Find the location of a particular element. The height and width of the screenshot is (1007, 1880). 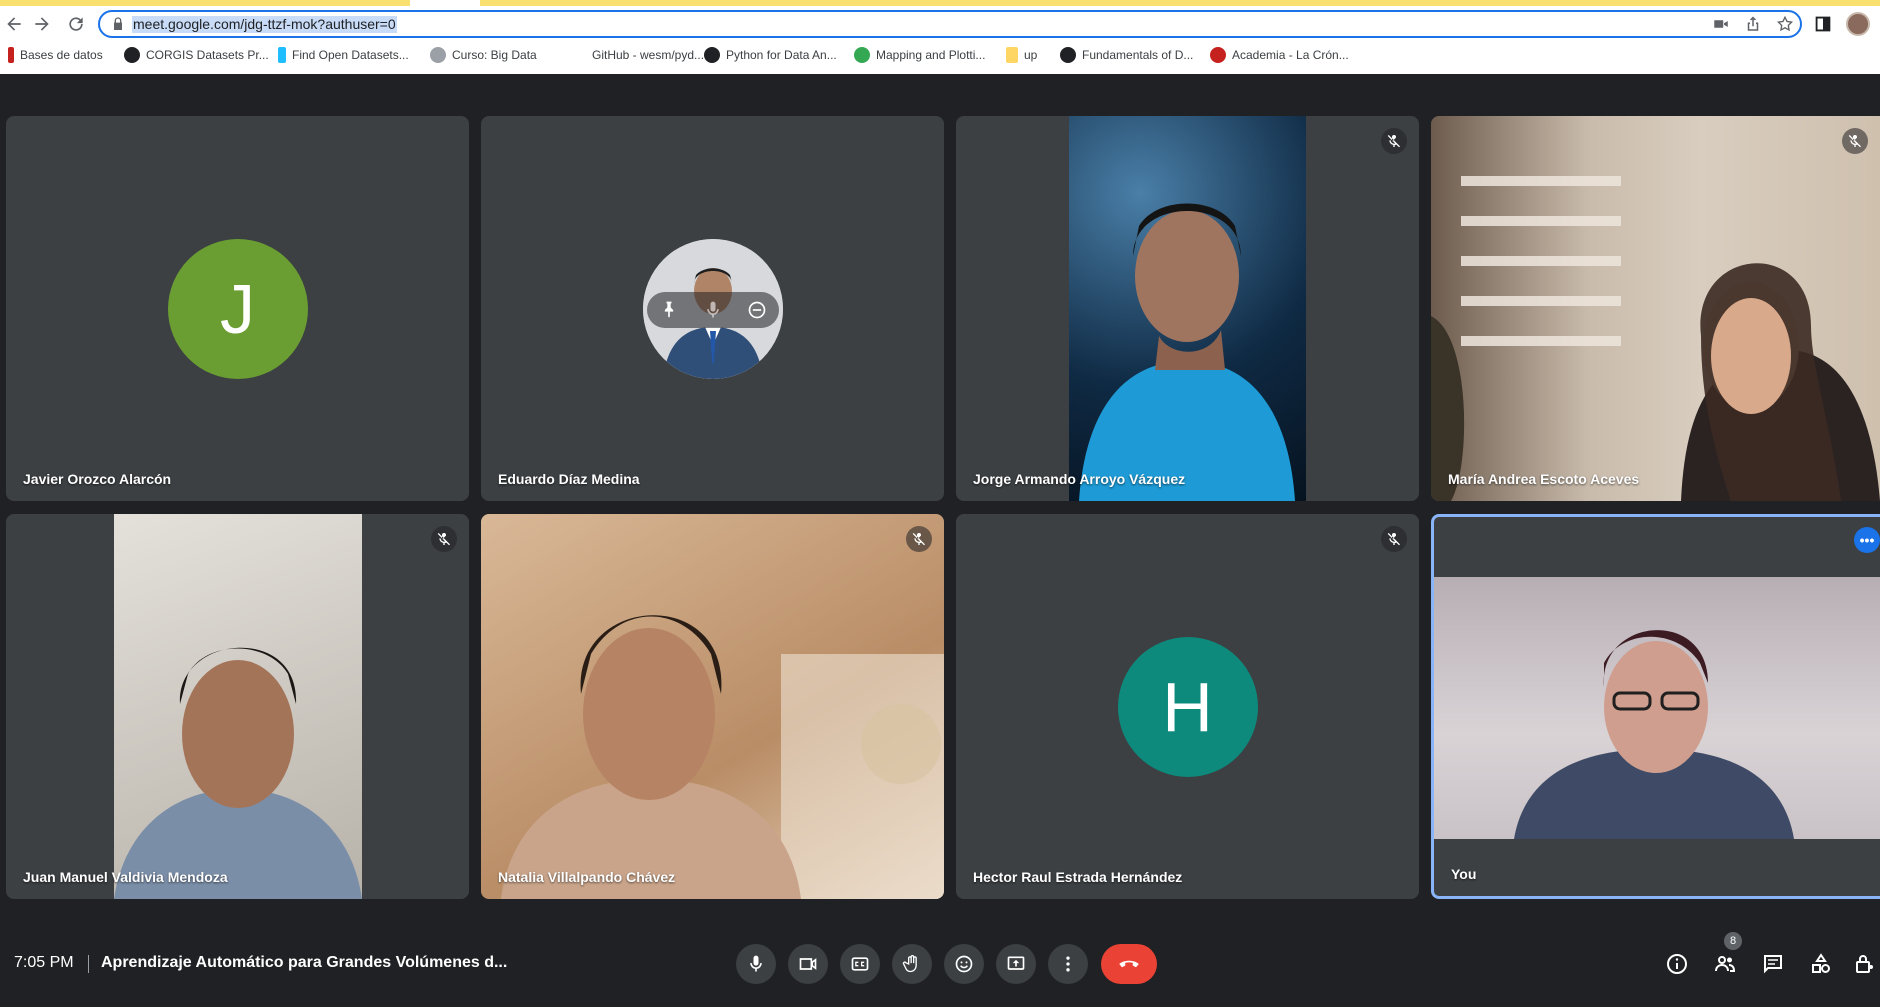

bookmark-folder-up: up is located at coordinates (1021, 55).